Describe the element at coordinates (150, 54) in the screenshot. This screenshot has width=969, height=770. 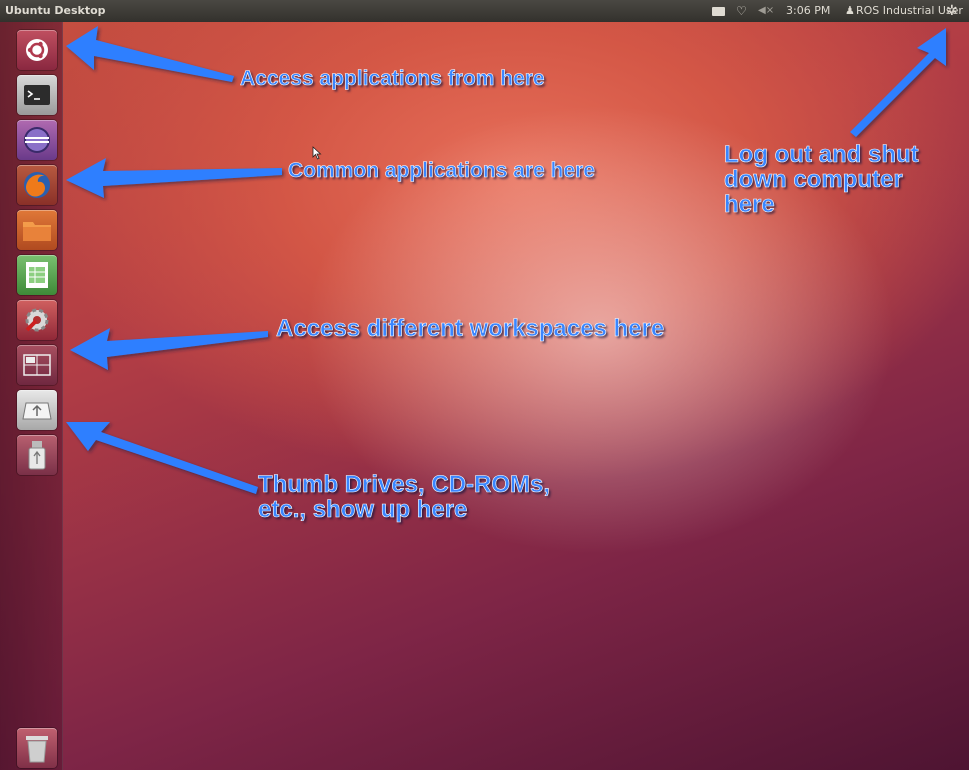
I see `arrow-to-dash` at that location.